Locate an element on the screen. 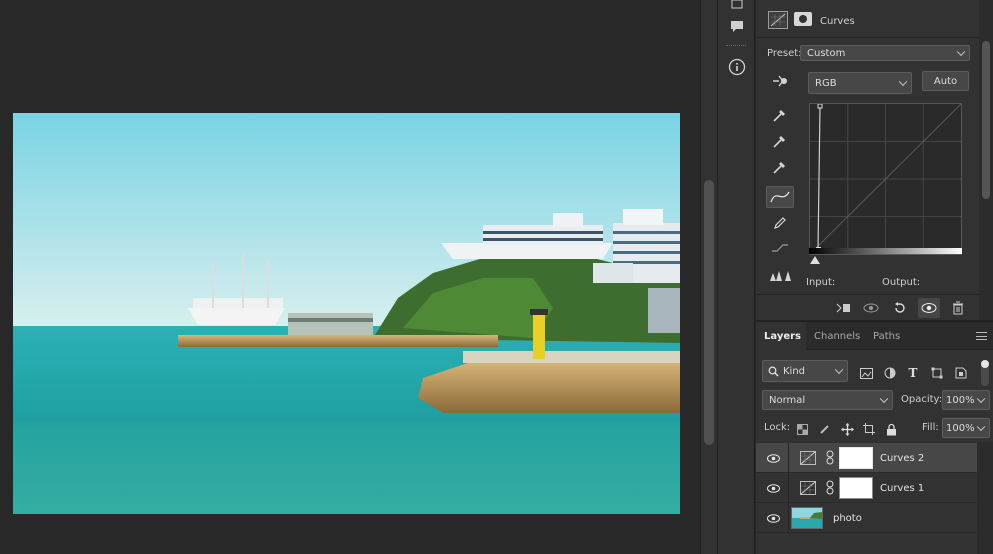 The image size is (993, 554). delete-icon is located at coordinates (958, 308).